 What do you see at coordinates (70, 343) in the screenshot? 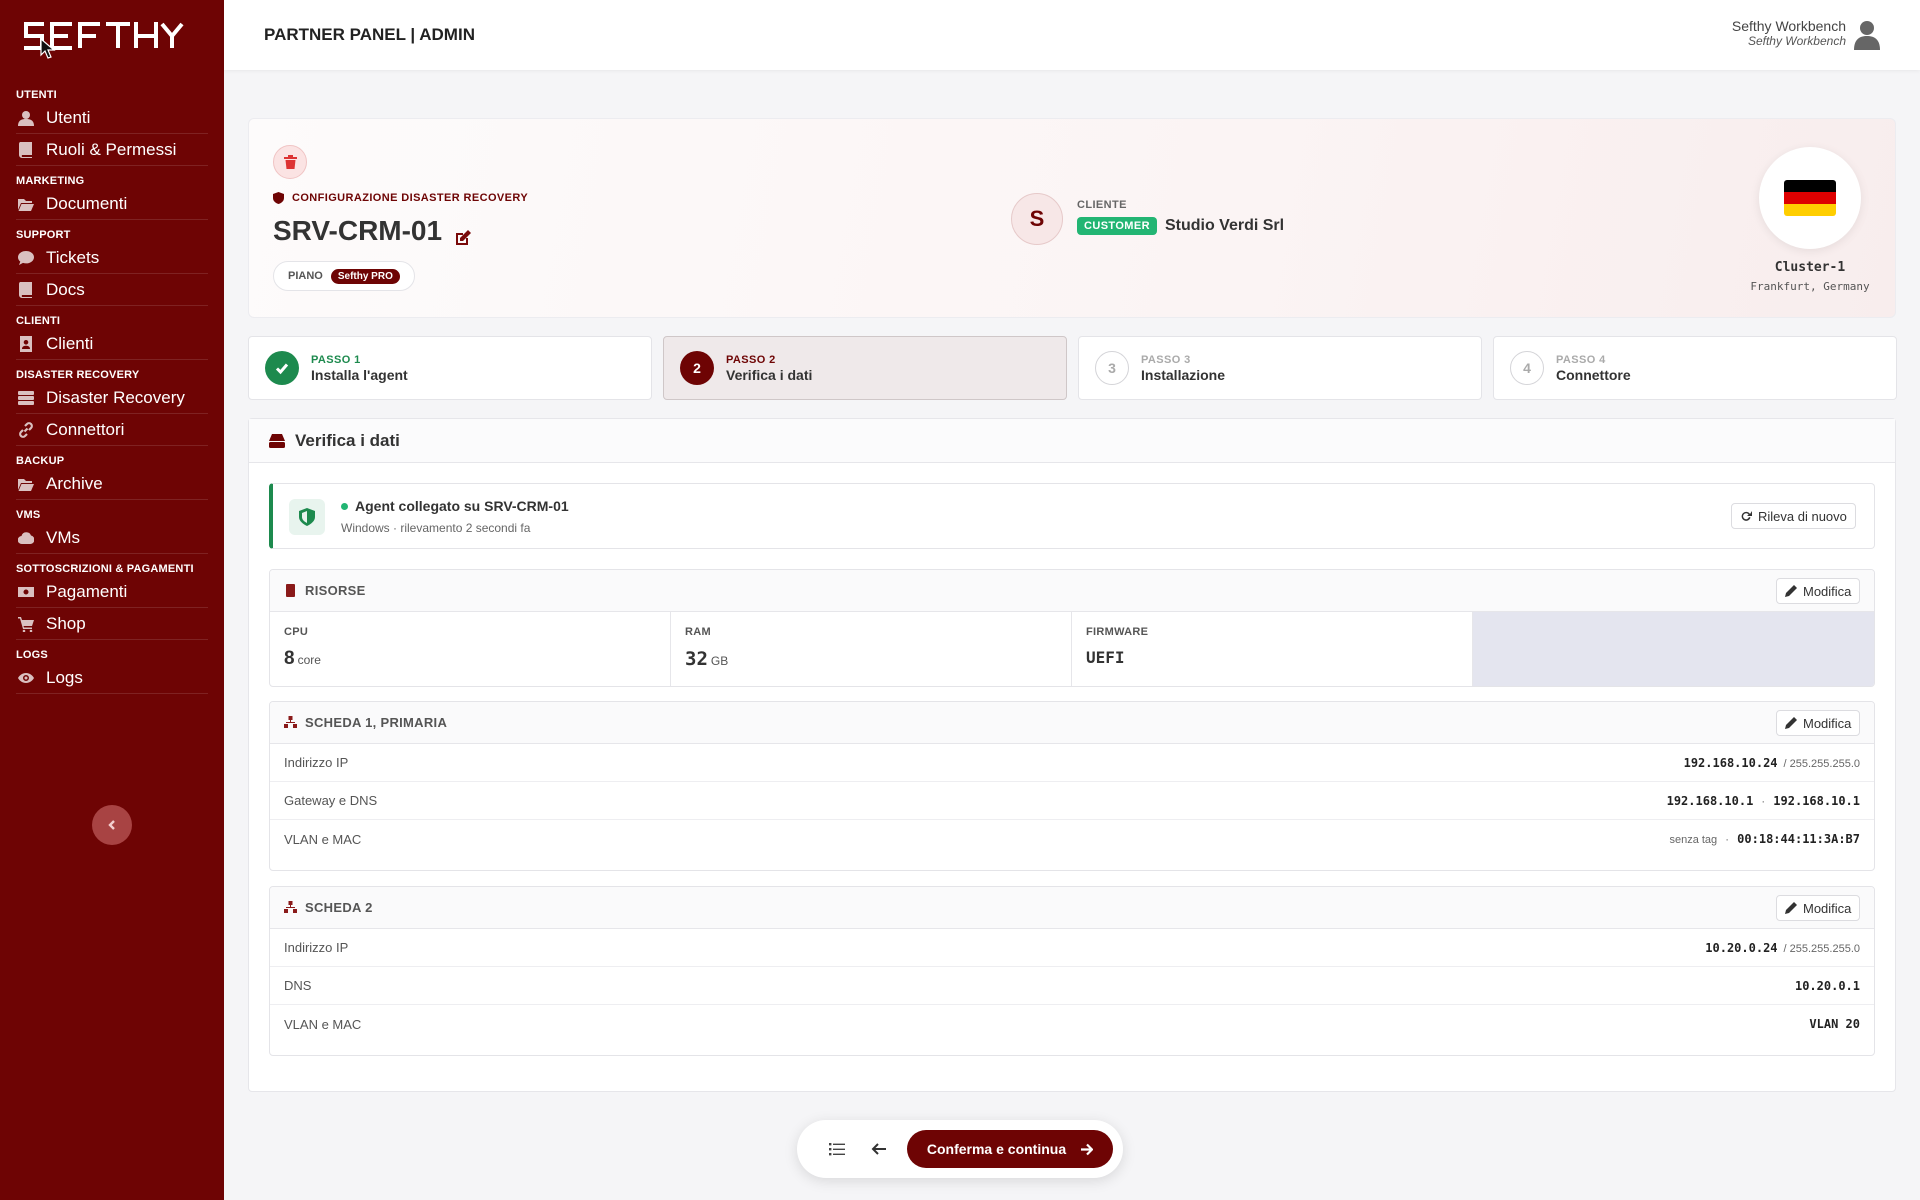
I see `sidebar-item-label: Clienti` at bounding box center [70, 343].